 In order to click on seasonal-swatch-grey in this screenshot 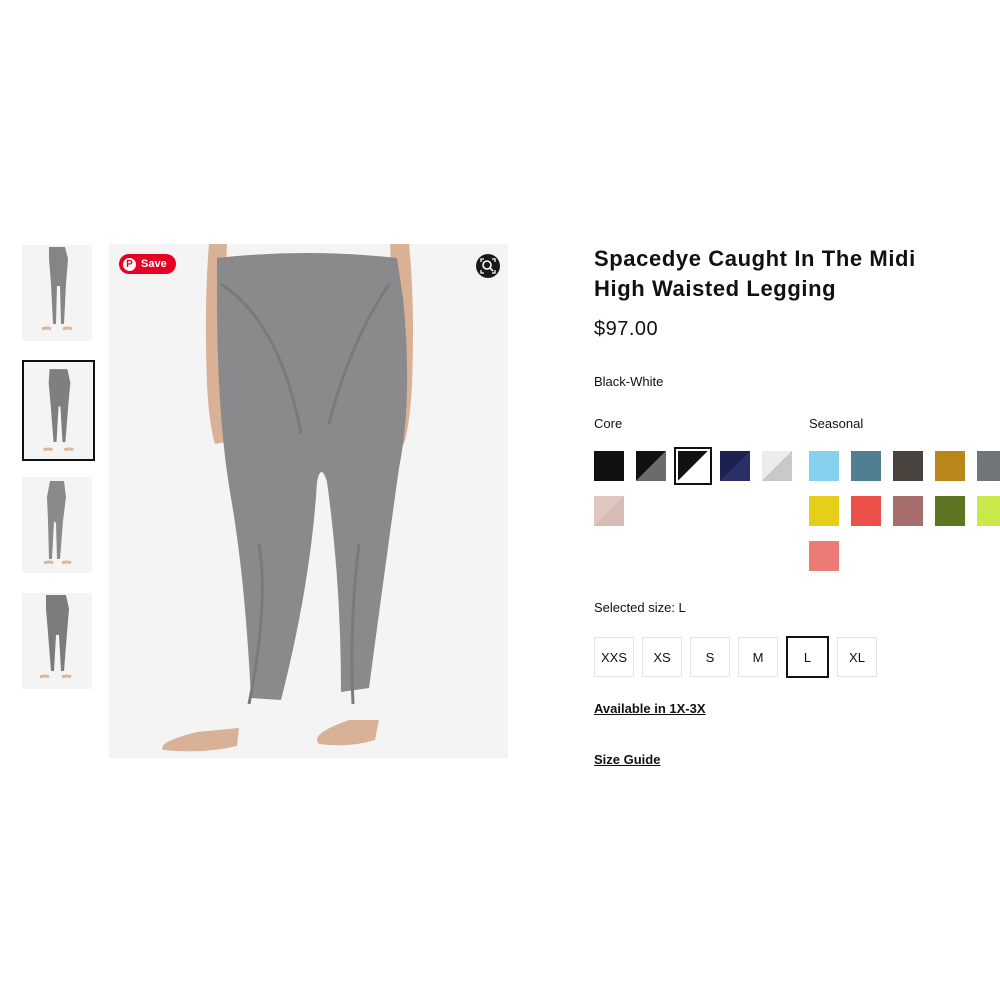, I will do `click(988, 466)`.